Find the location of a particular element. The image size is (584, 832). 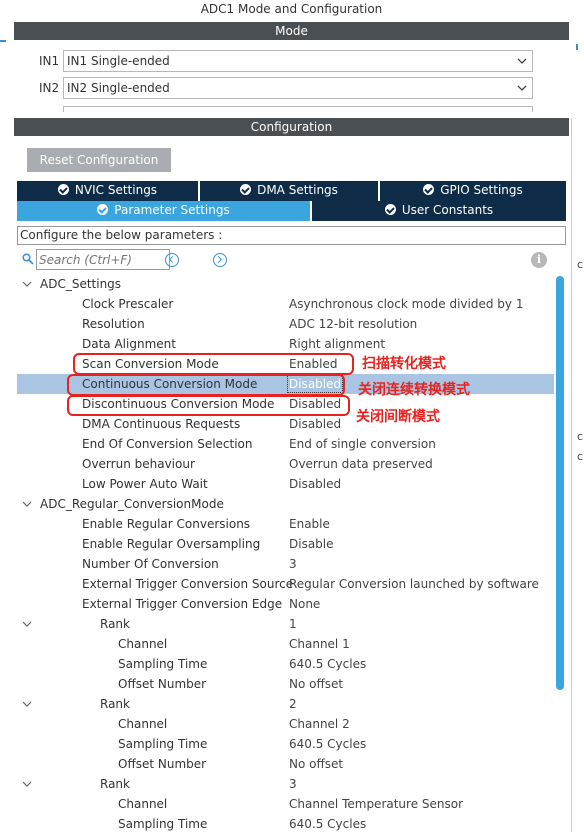

parameter-name: Low Power Auto Wait is located at coordinates (145, 484).